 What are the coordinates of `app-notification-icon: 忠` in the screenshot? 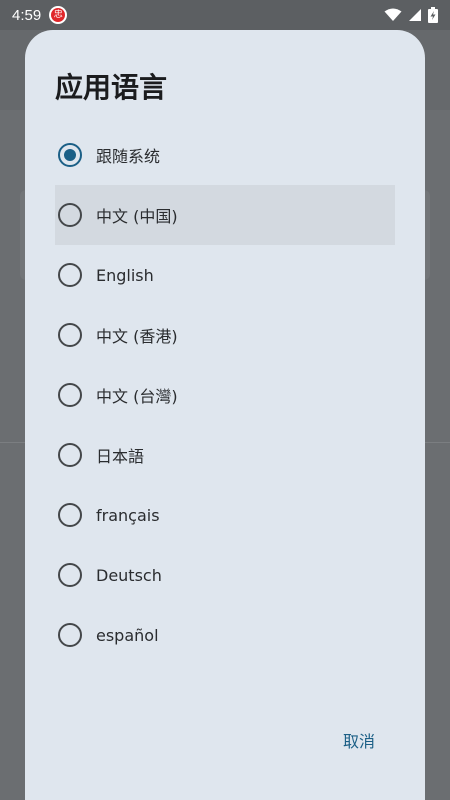 It's located at (58, 15).